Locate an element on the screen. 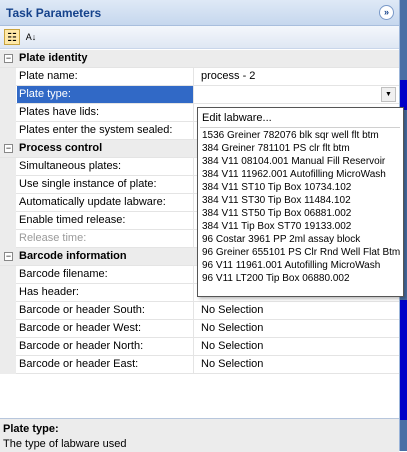 This screenshot has width=407, height=452. labware-option: 384 V11 ST10 Tip Box 10734.102 is located at coordinates (276, 188).